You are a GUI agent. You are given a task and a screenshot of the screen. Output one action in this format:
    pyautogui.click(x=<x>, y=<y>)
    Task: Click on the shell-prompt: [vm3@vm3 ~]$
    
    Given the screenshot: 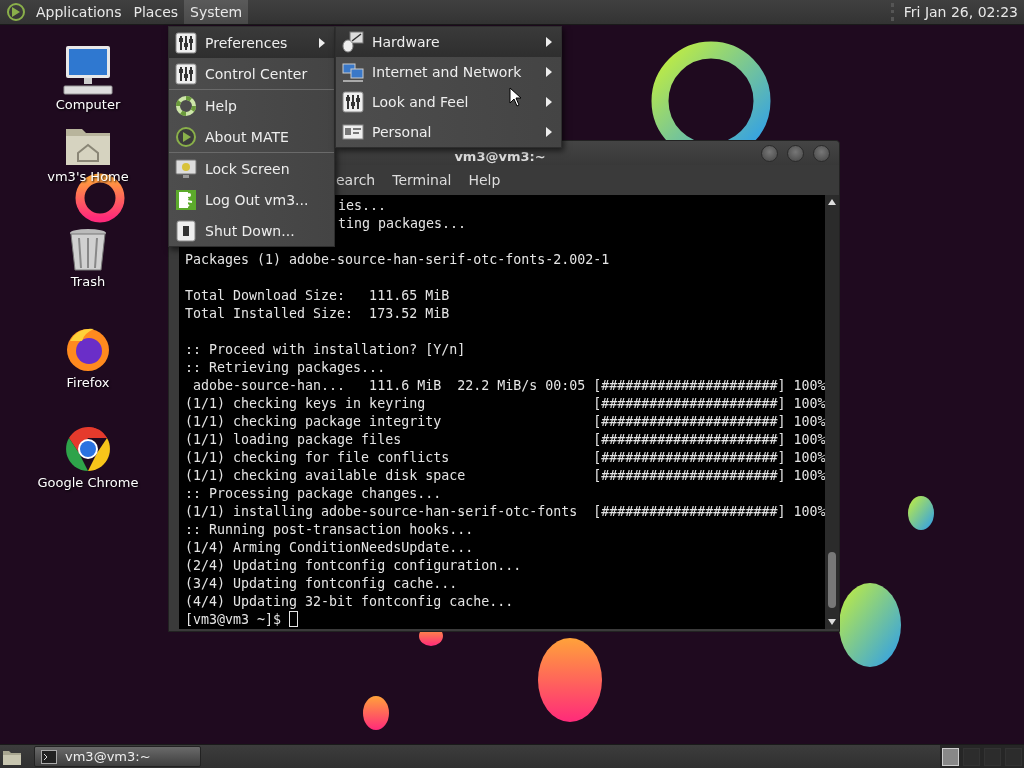 What is the action you would take?
    pyautogui.click(x=233, y=619)
    